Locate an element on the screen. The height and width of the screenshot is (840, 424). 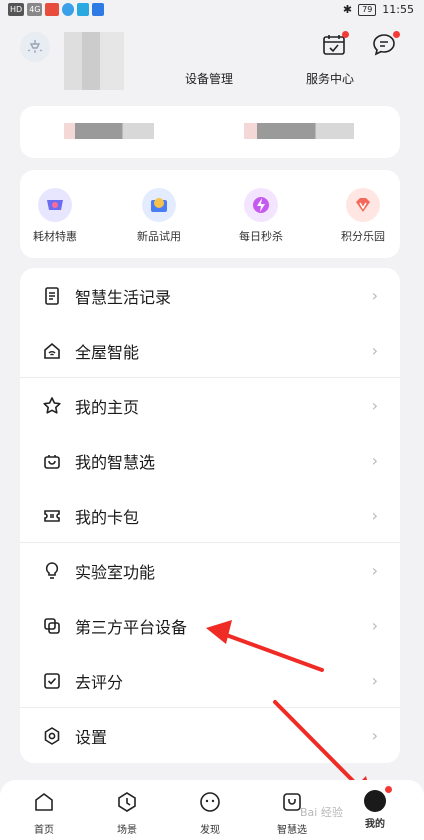
notification-dot is located at coordinates (388, 789).